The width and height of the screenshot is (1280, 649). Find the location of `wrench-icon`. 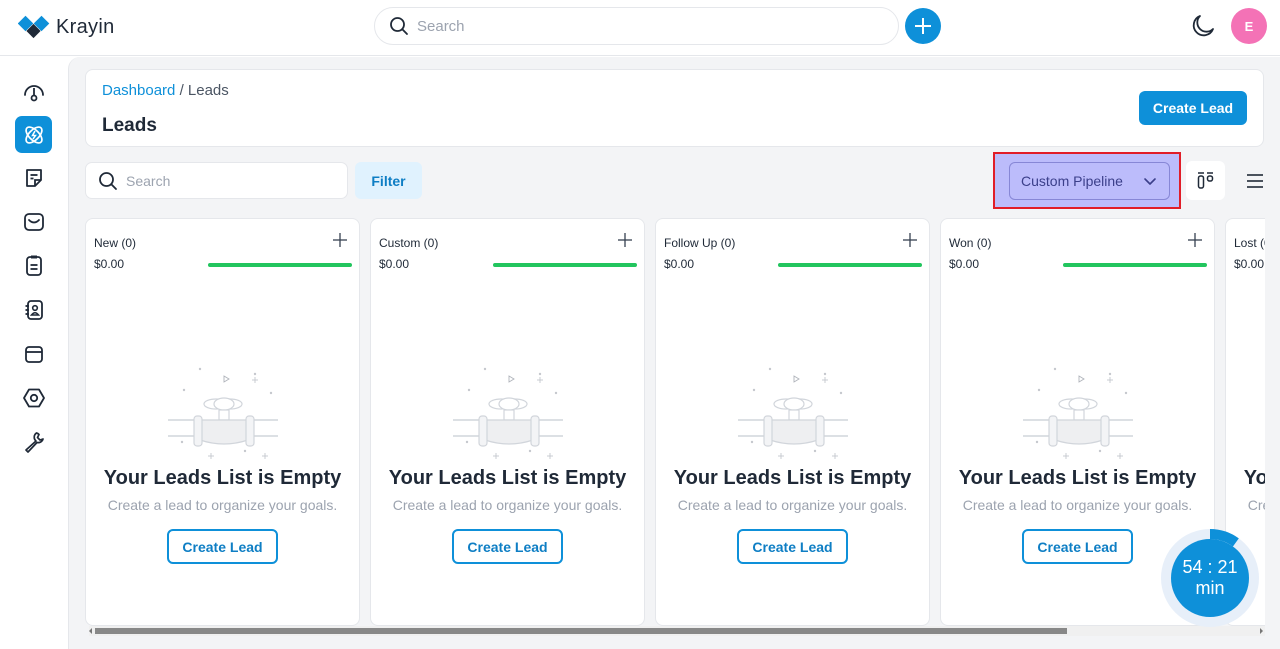

wrench-icon is located at coordinates (34, 442).